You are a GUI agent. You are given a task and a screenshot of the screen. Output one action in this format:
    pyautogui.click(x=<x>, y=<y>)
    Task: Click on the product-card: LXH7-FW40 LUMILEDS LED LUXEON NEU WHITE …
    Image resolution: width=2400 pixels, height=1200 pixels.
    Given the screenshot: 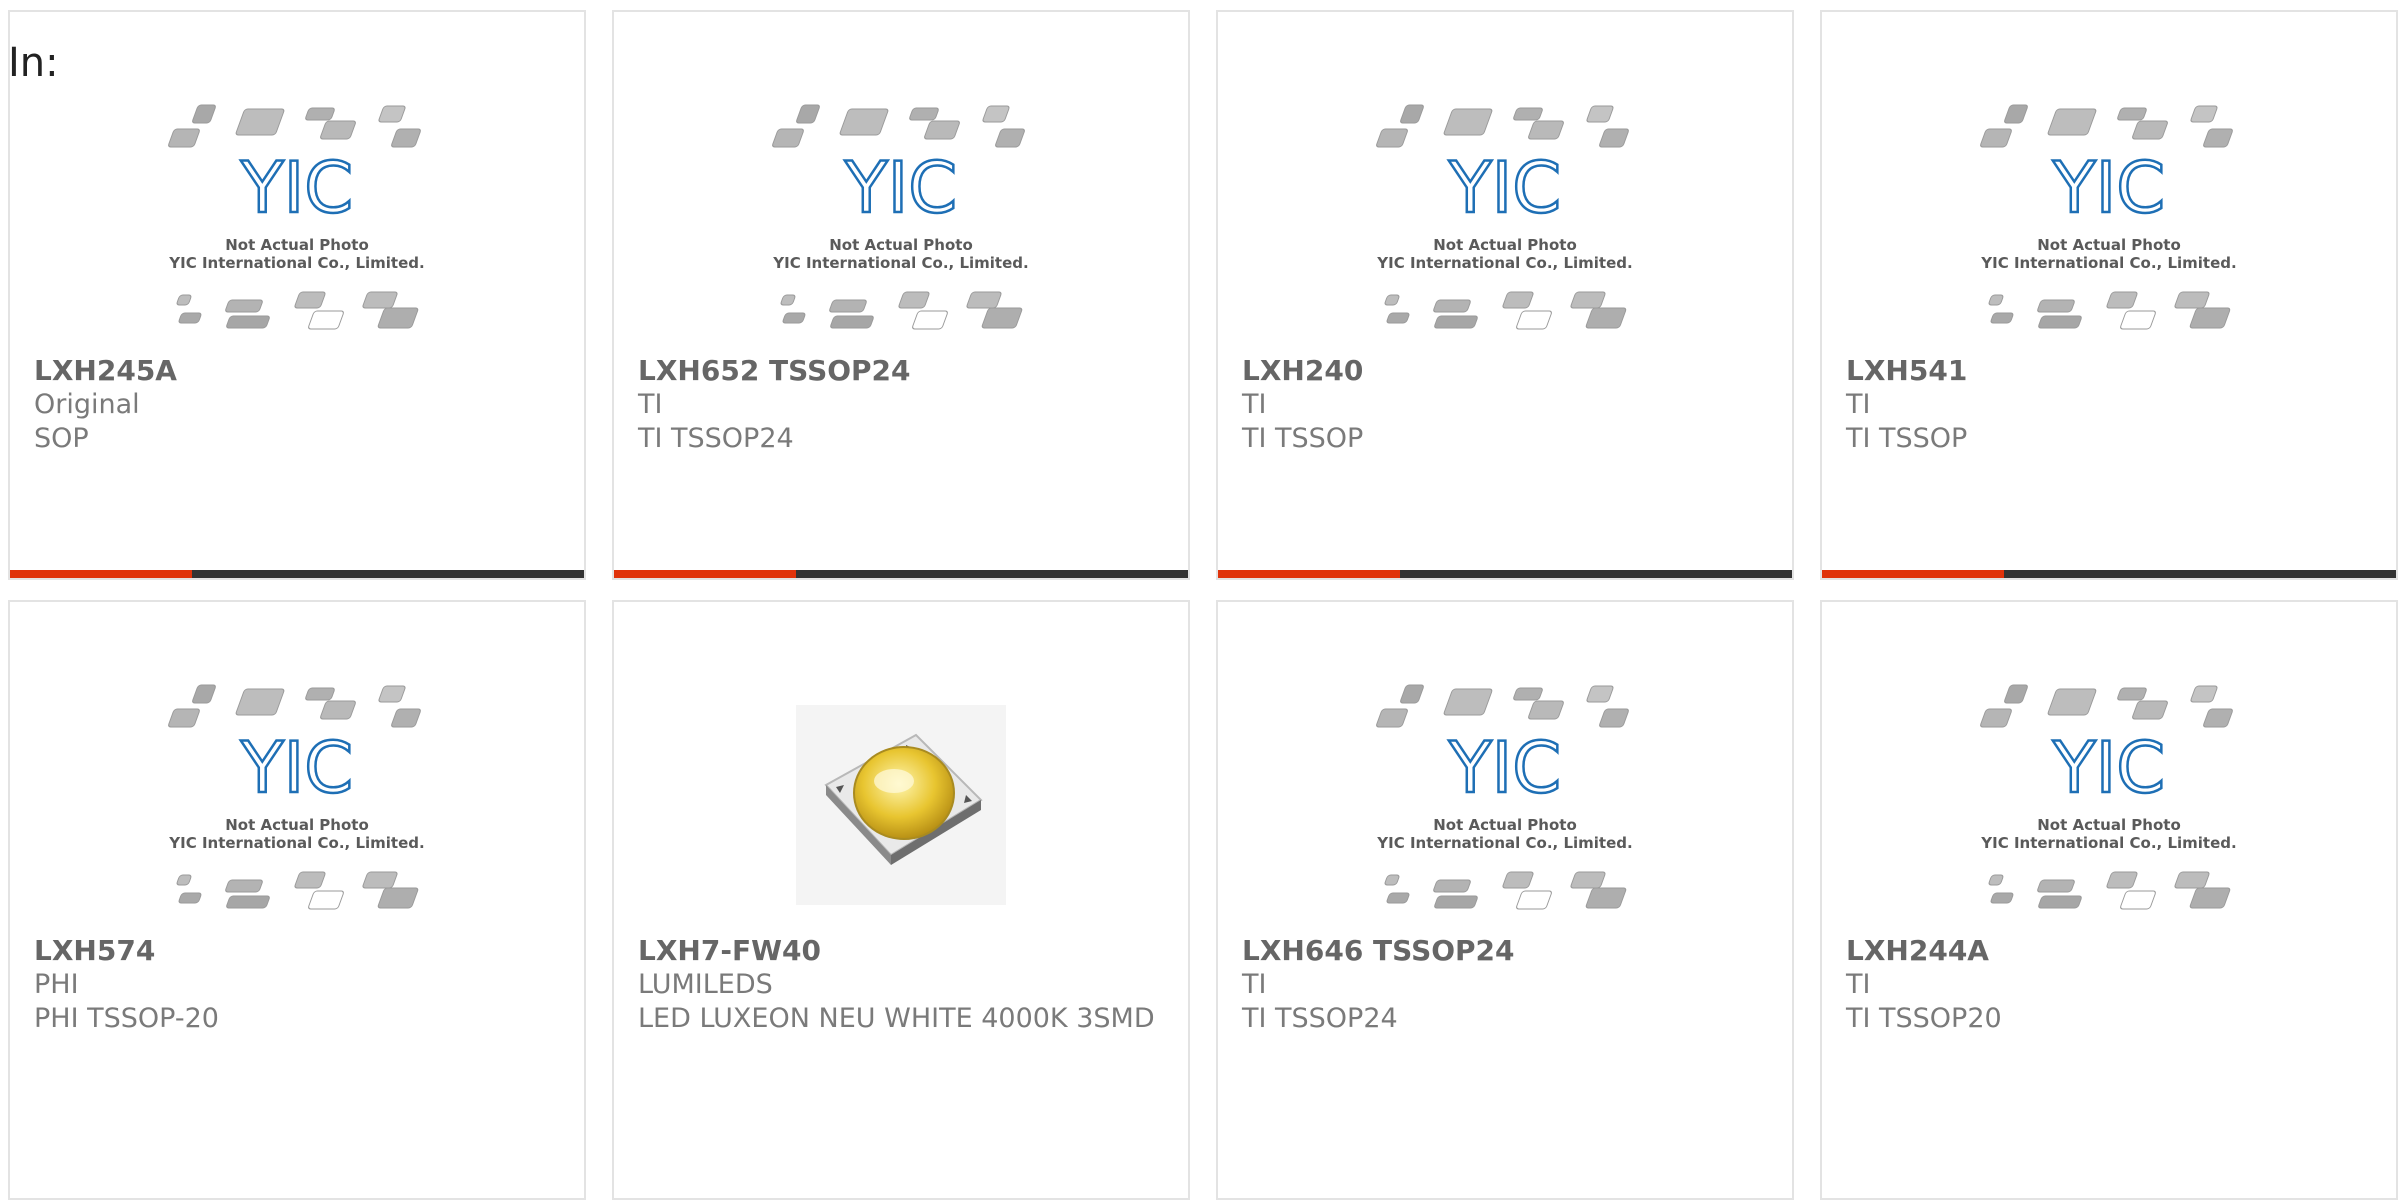 What is the action you would take?
    pyautogui.click(x=901, y=900)
    